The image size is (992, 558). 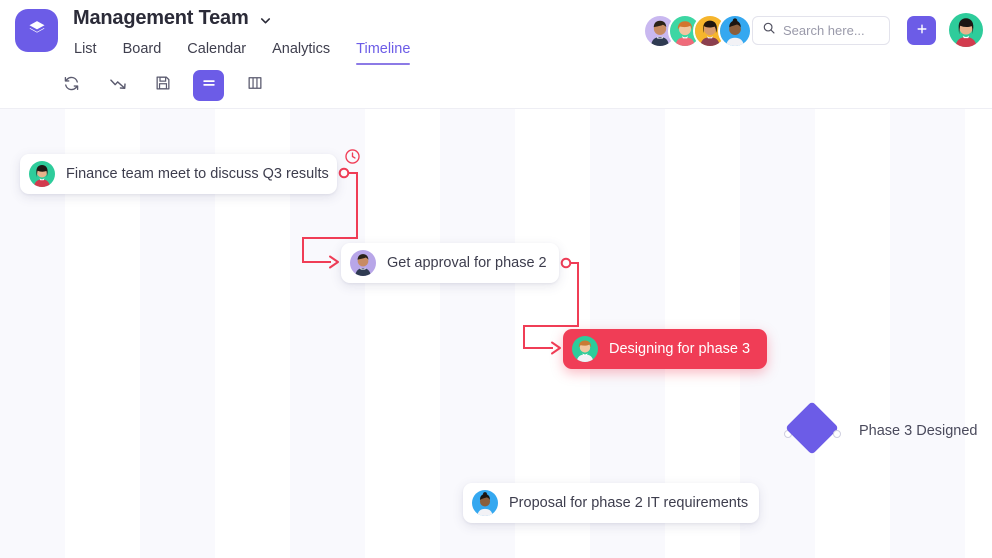 I want to click on chevron-down-icon, so click(x=265, y=20).